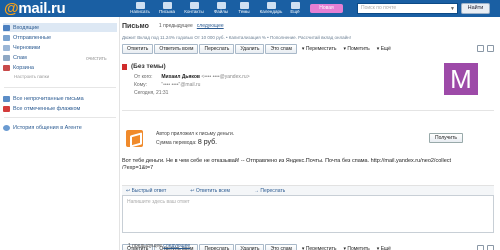 This screenshot has width=500, height=250. What do you see at coordinates (15, 57) in the screenshot?
I see `sidebar-item-spam: Спам` at bounding box center [15, 57].